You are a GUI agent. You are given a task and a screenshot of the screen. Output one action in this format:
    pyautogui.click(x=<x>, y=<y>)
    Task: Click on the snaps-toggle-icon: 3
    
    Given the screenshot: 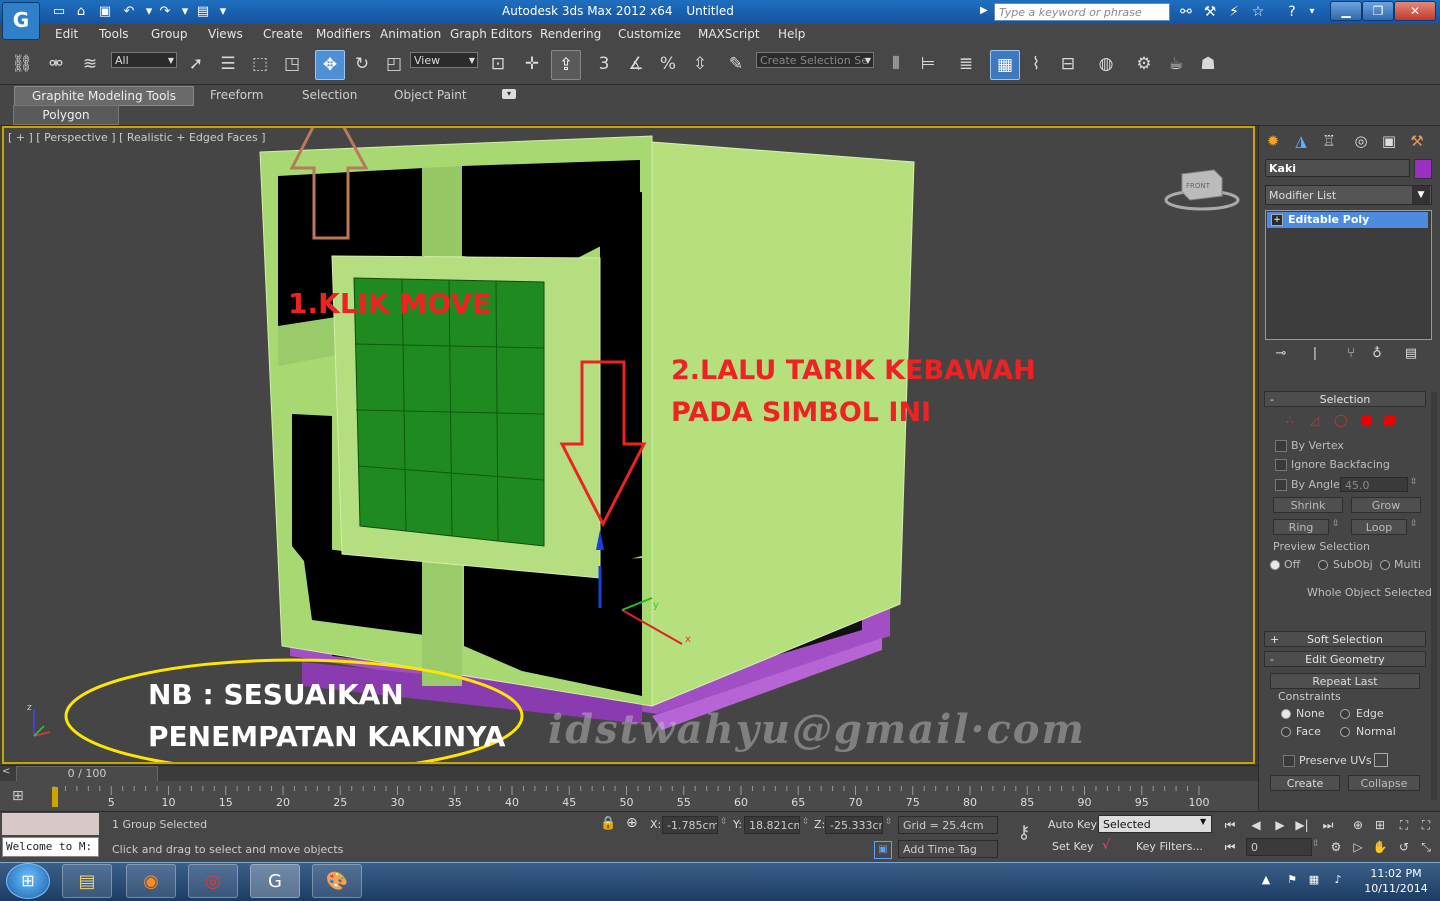 What is the action you would take?
    pyautogui.click(x=604, y=64)
    